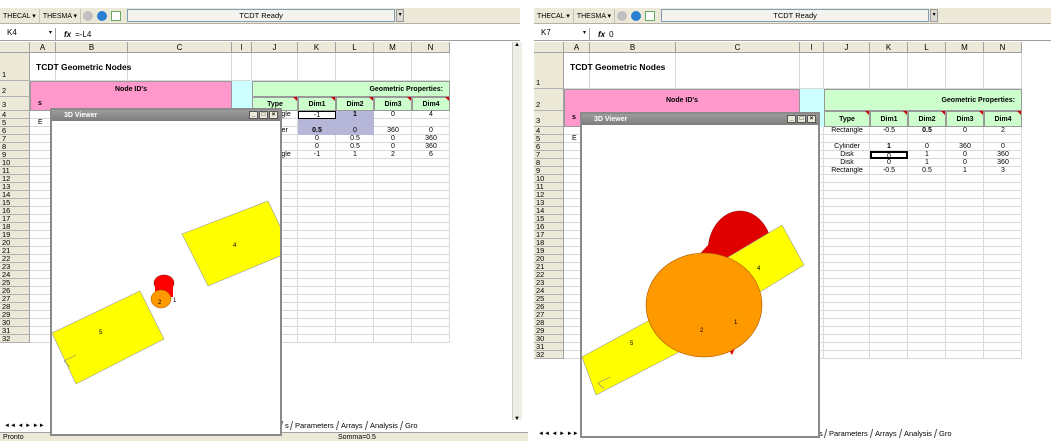 The image size is (1051, 441). Describe the element at coordinates (549, 243) in the screenshot. I see `row-header-18: 18` at that location.